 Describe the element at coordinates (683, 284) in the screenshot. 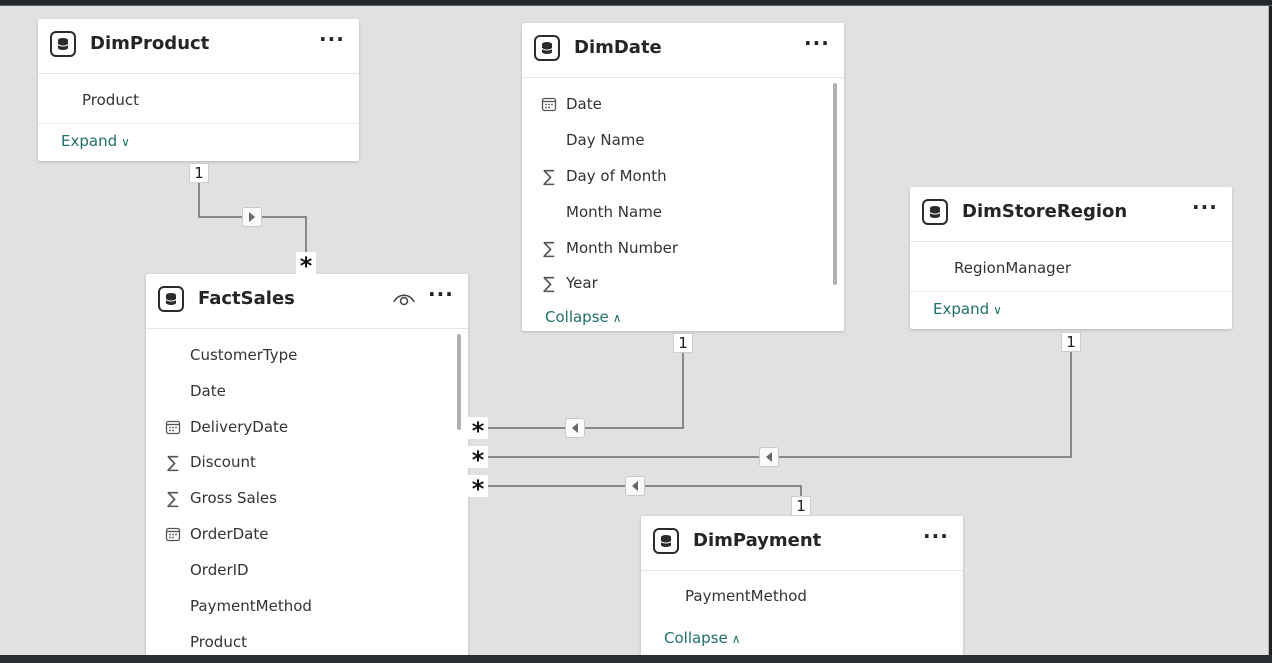

I see `field-row: ∑ Year` at that location.